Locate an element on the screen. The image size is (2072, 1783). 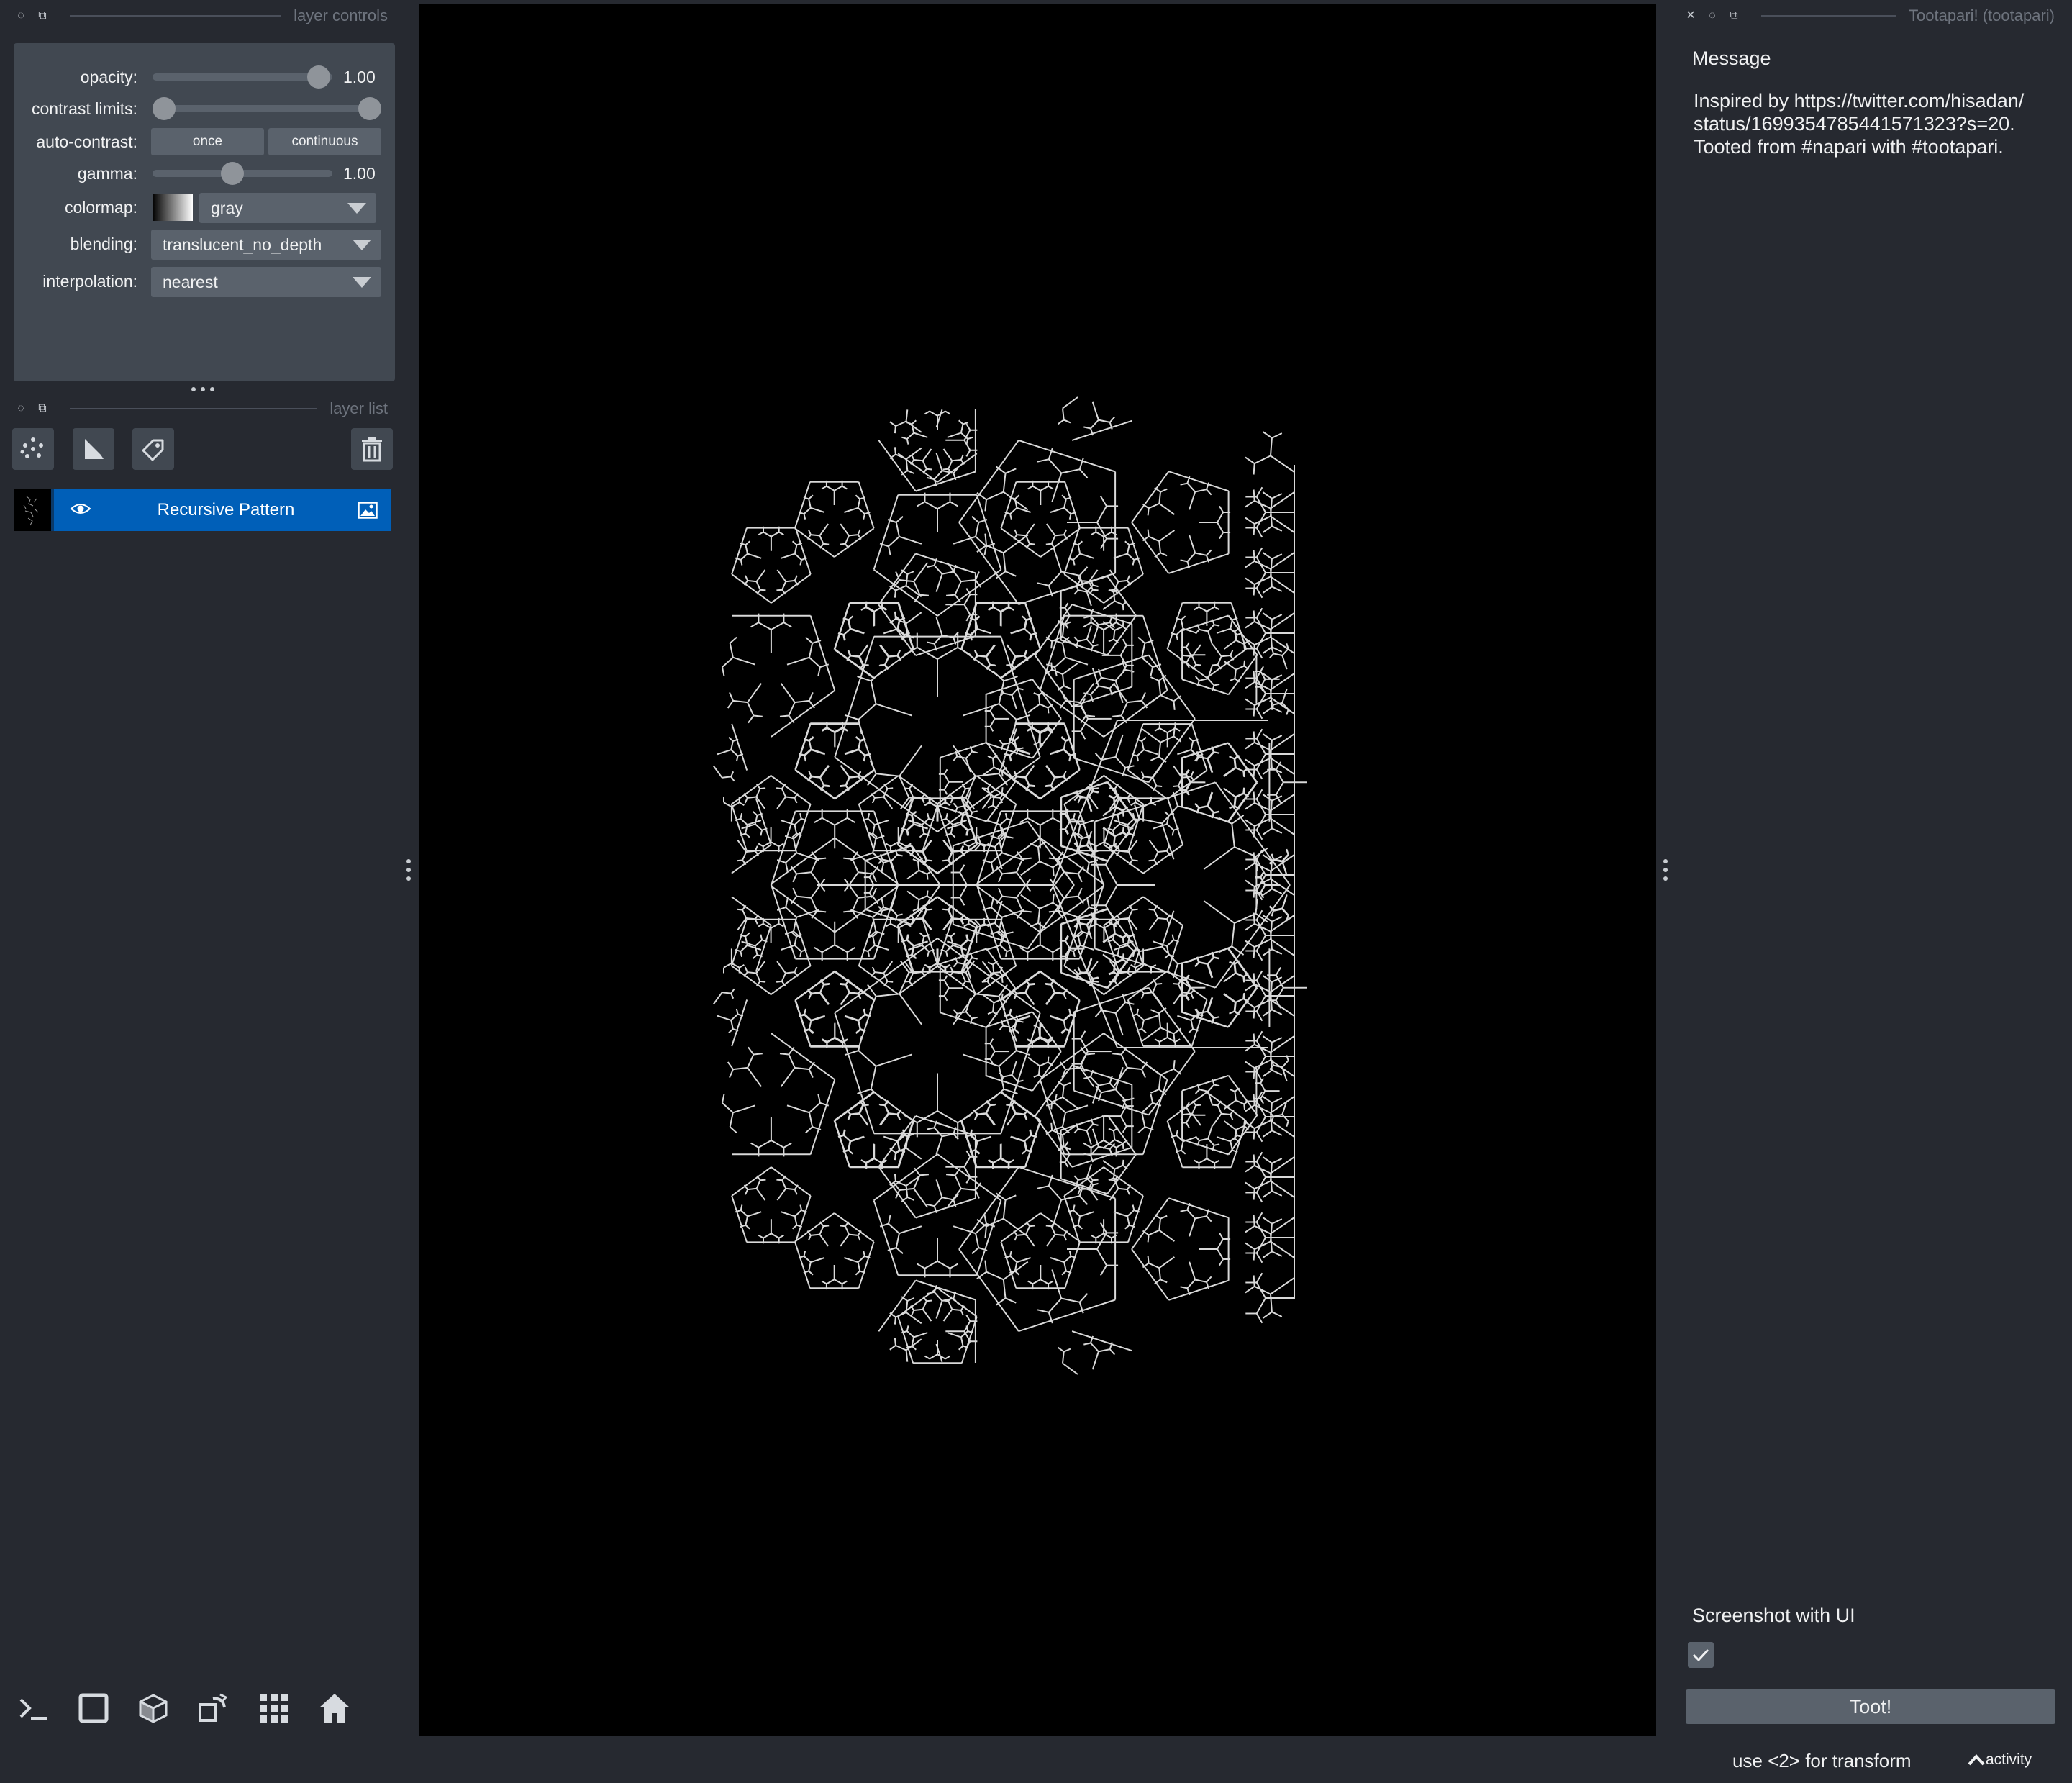
colormap-value: gray is located at coordinates (227, 208).